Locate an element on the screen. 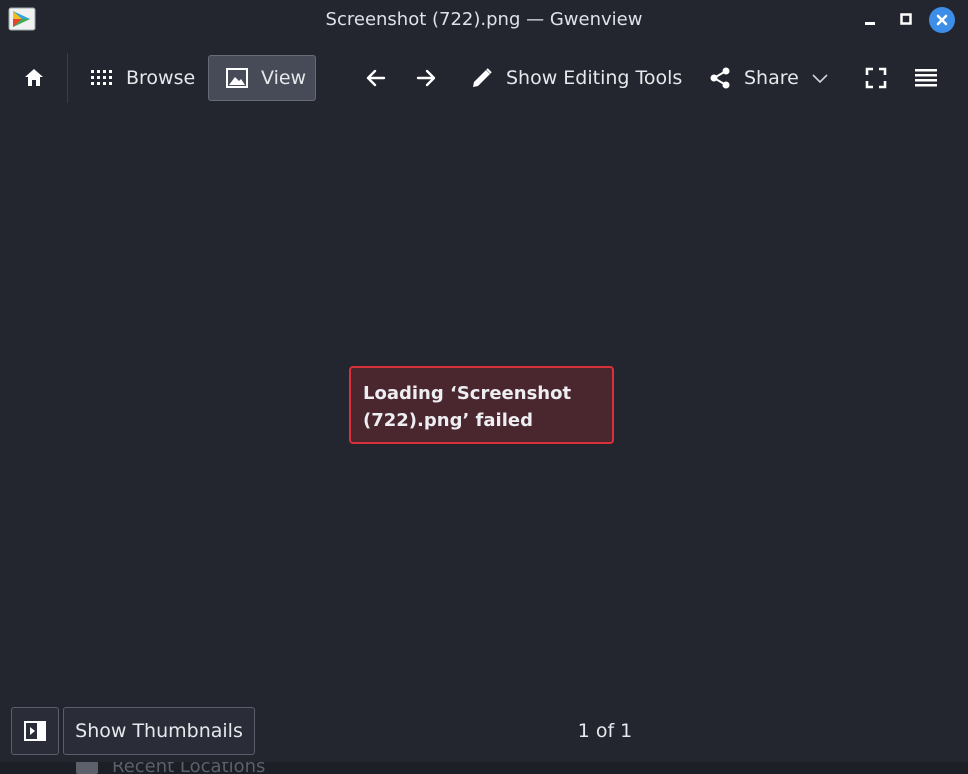 The width and height of the screenshot is (968, 774). share-label: Share is located at coordinates (771, 78).